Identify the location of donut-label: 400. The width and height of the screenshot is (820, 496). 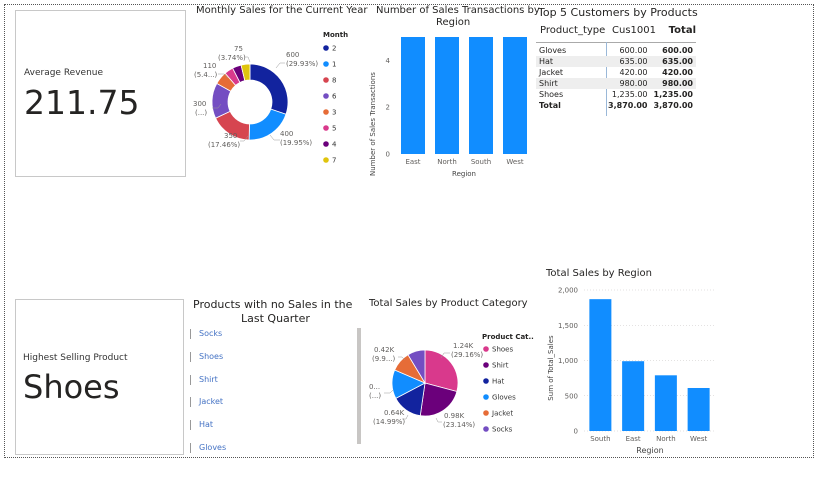
(286, 134).